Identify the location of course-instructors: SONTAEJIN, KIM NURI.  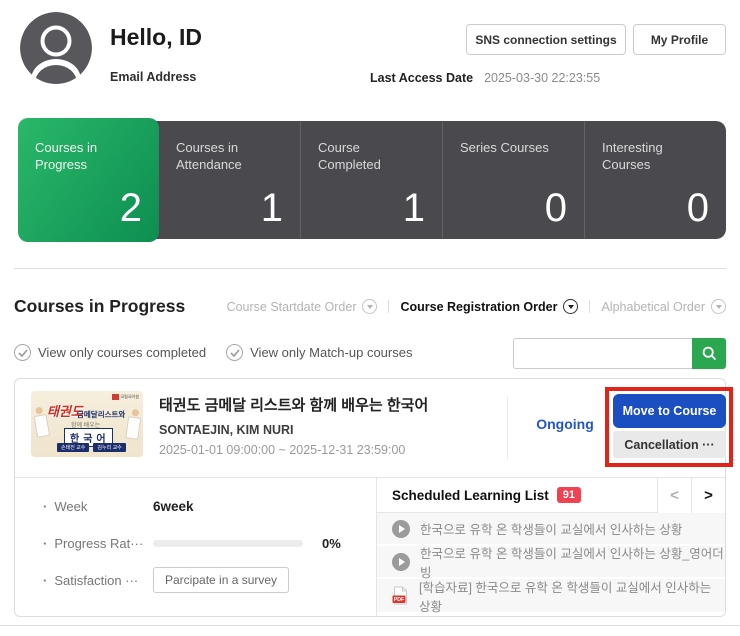
(226, 430).